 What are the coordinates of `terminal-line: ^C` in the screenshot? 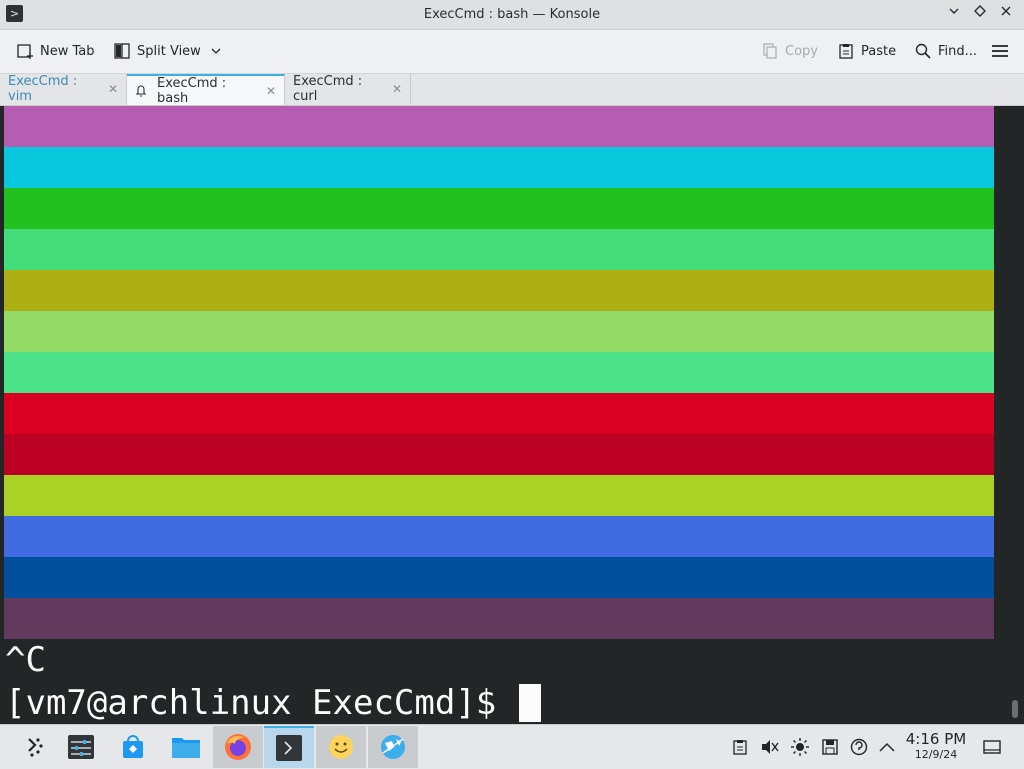 It's located at (25, 660).